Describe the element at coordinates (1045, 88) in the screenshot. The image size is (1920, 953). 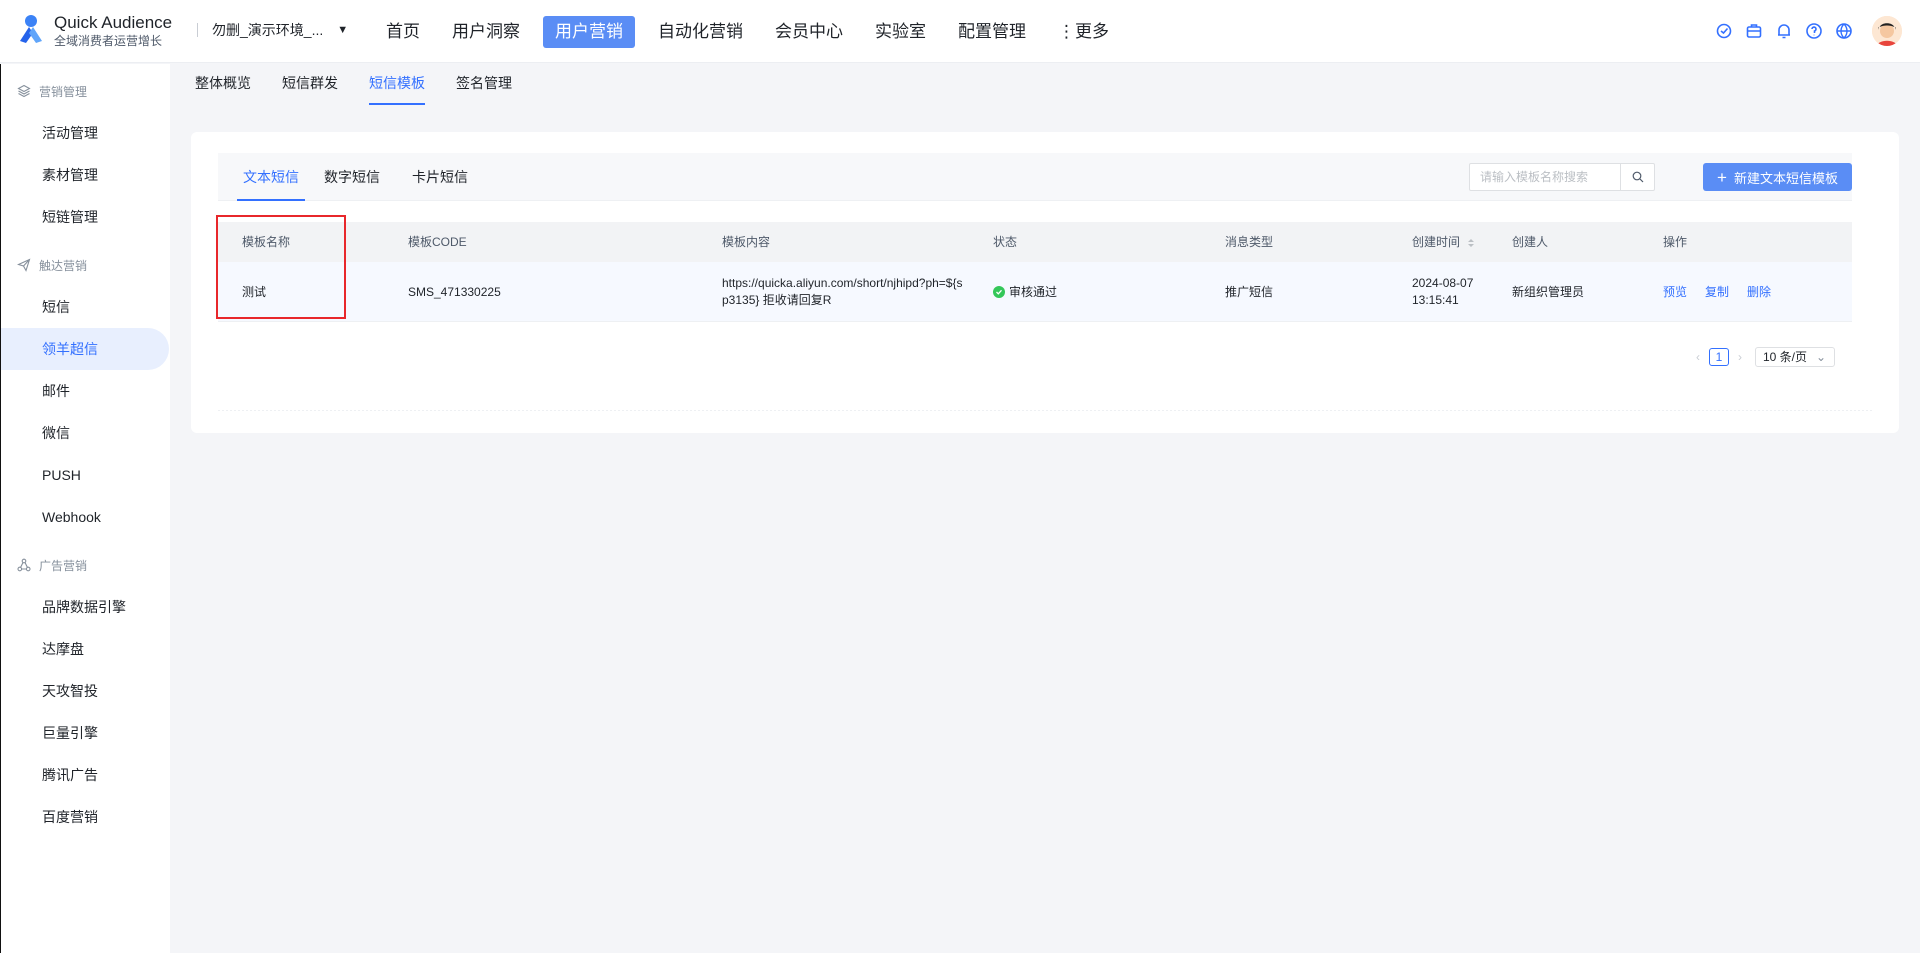
I see `sub-nav: 整体概览 短信群发 短信模板 签名管理` at that location.